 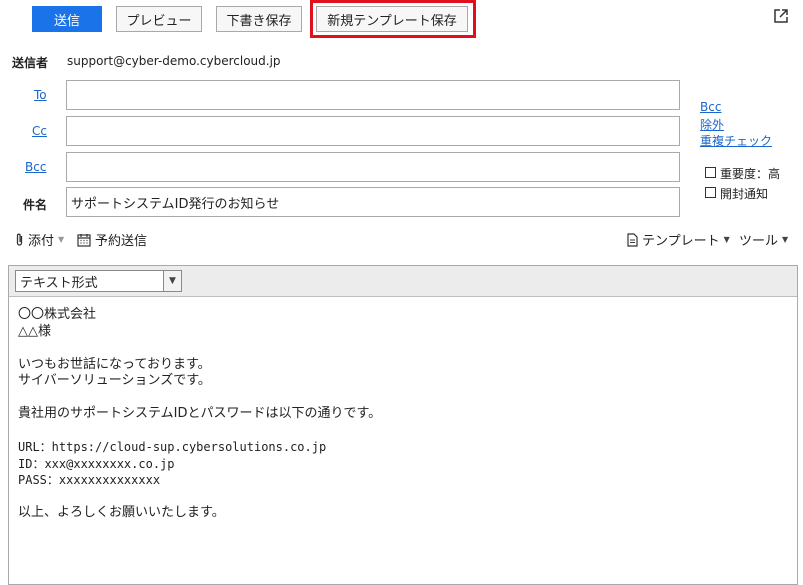 What do you see at coordinates (710, 107) in the screenshot?
I see `bcc-side-link: Bcc` at bounding box center [710, 107].